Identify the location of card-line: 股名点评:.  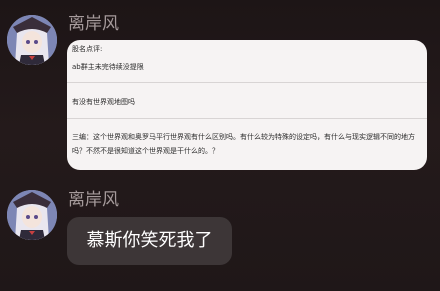
(87, 49).